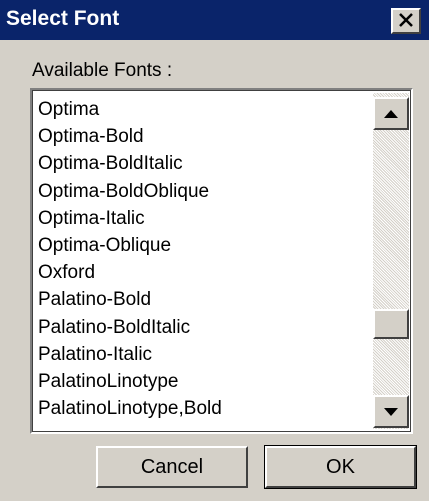 The height and width of the screenshot is (501, 429). Describe the element at coordinates (63, 18) in the screenshot. I see `window-title: Select Font` at that location.